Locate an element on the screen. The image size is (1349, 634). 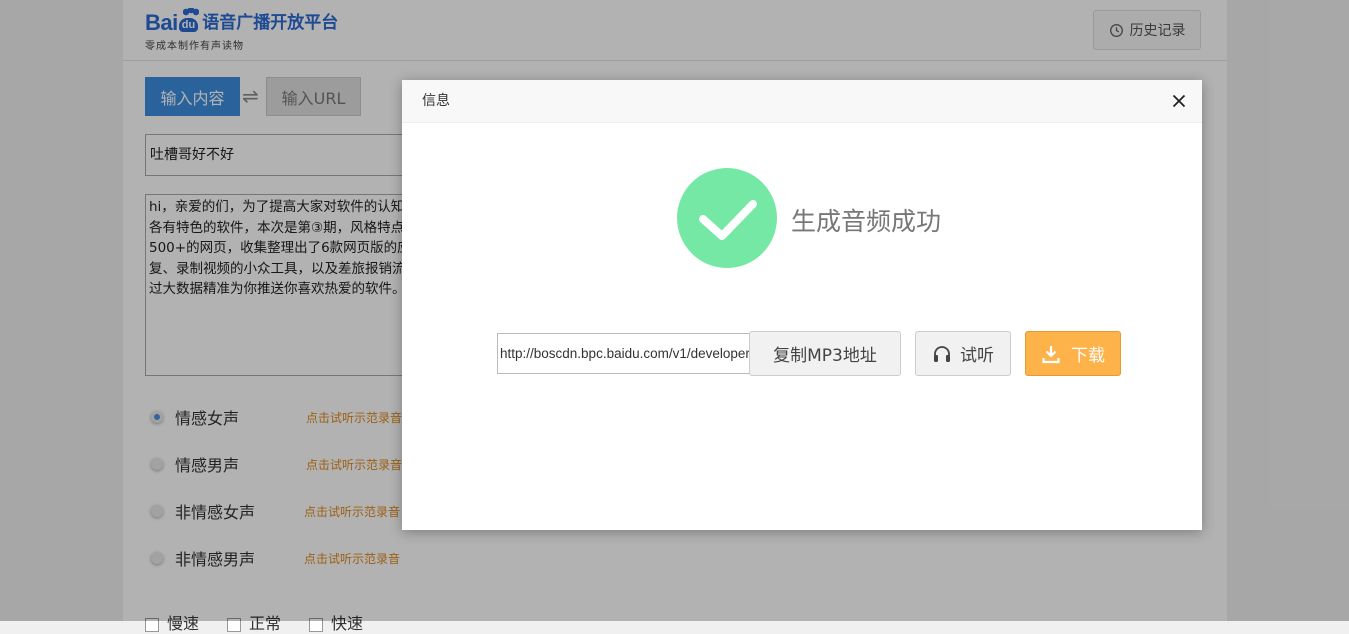
copy-label: 复制MP3地址 is located at coordinates (825, 356).